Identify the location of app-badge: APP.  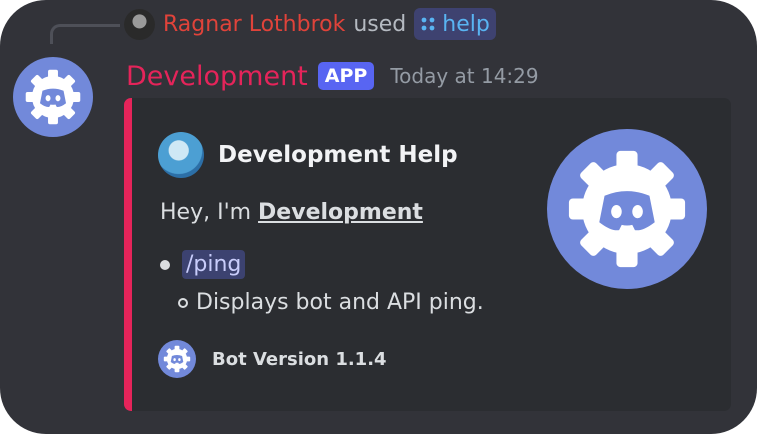
(346, 76).